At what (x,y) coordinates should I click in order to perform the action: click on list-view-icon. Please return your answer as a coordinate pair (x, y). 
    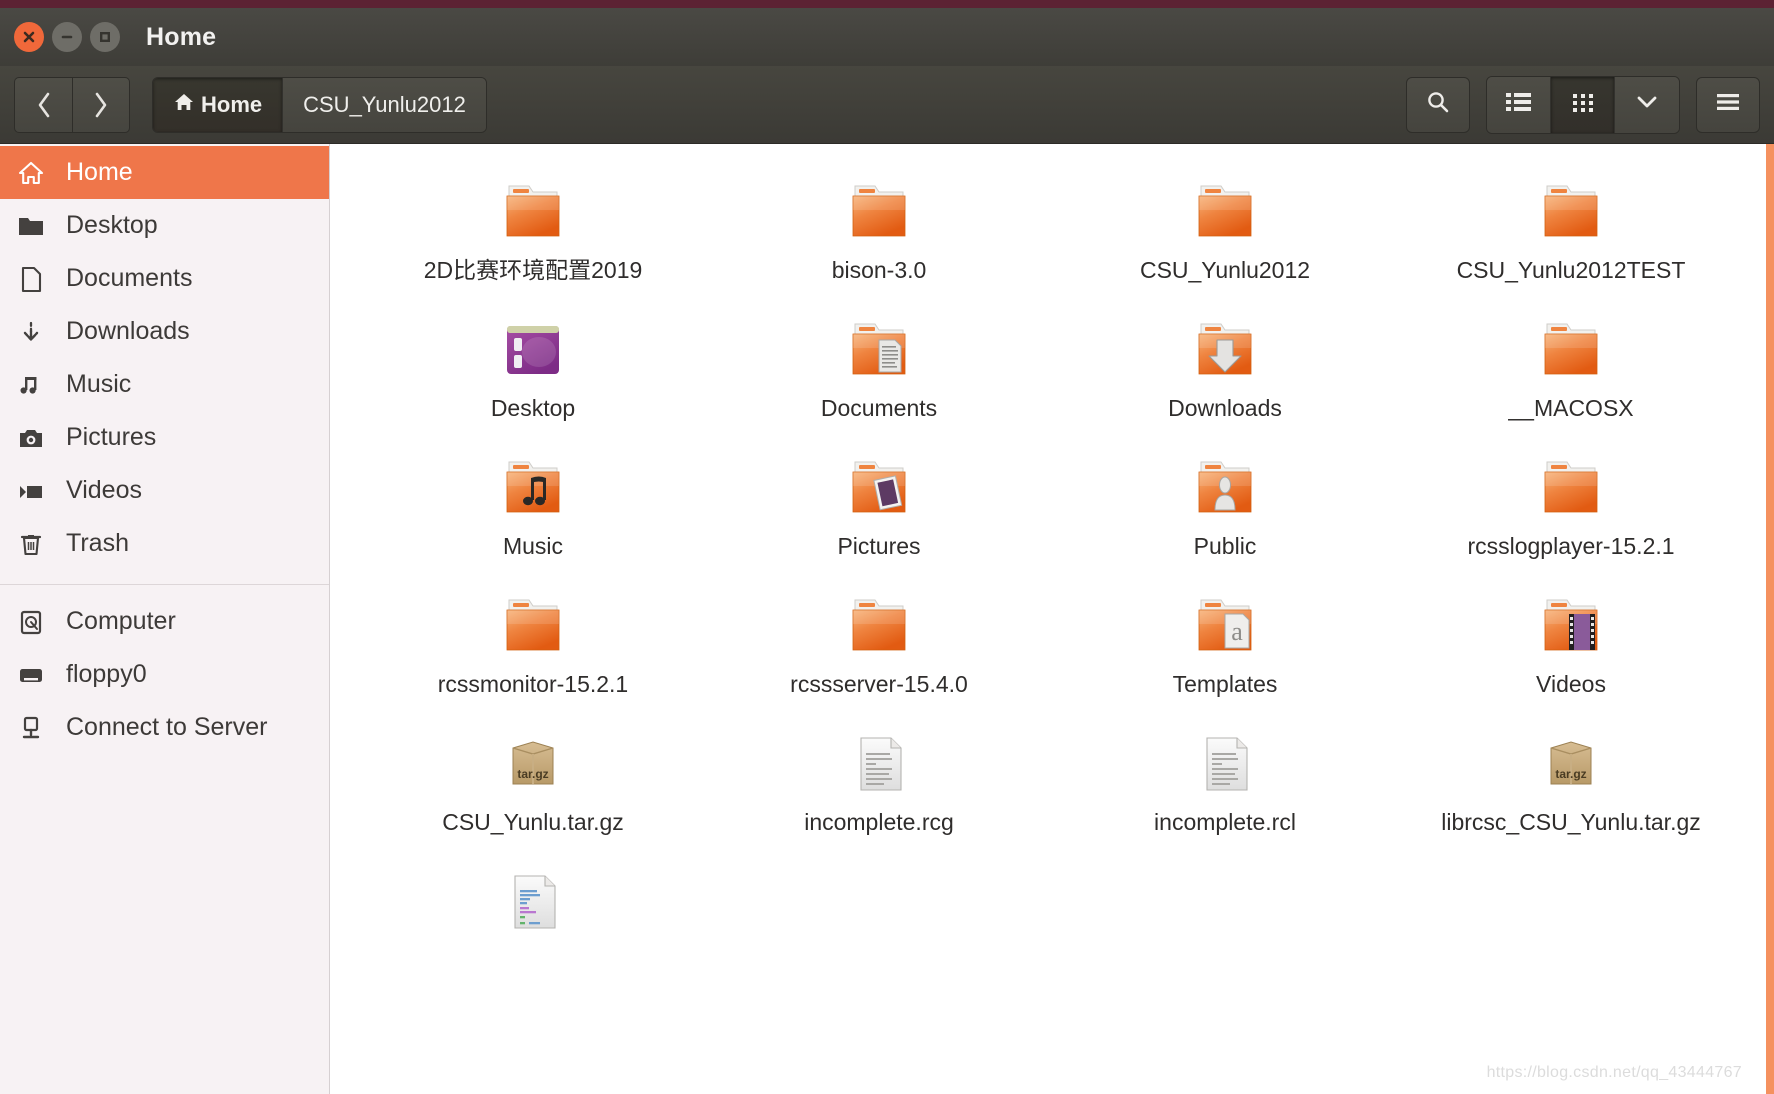
    Looking at the image, I should click on (1519, 104).